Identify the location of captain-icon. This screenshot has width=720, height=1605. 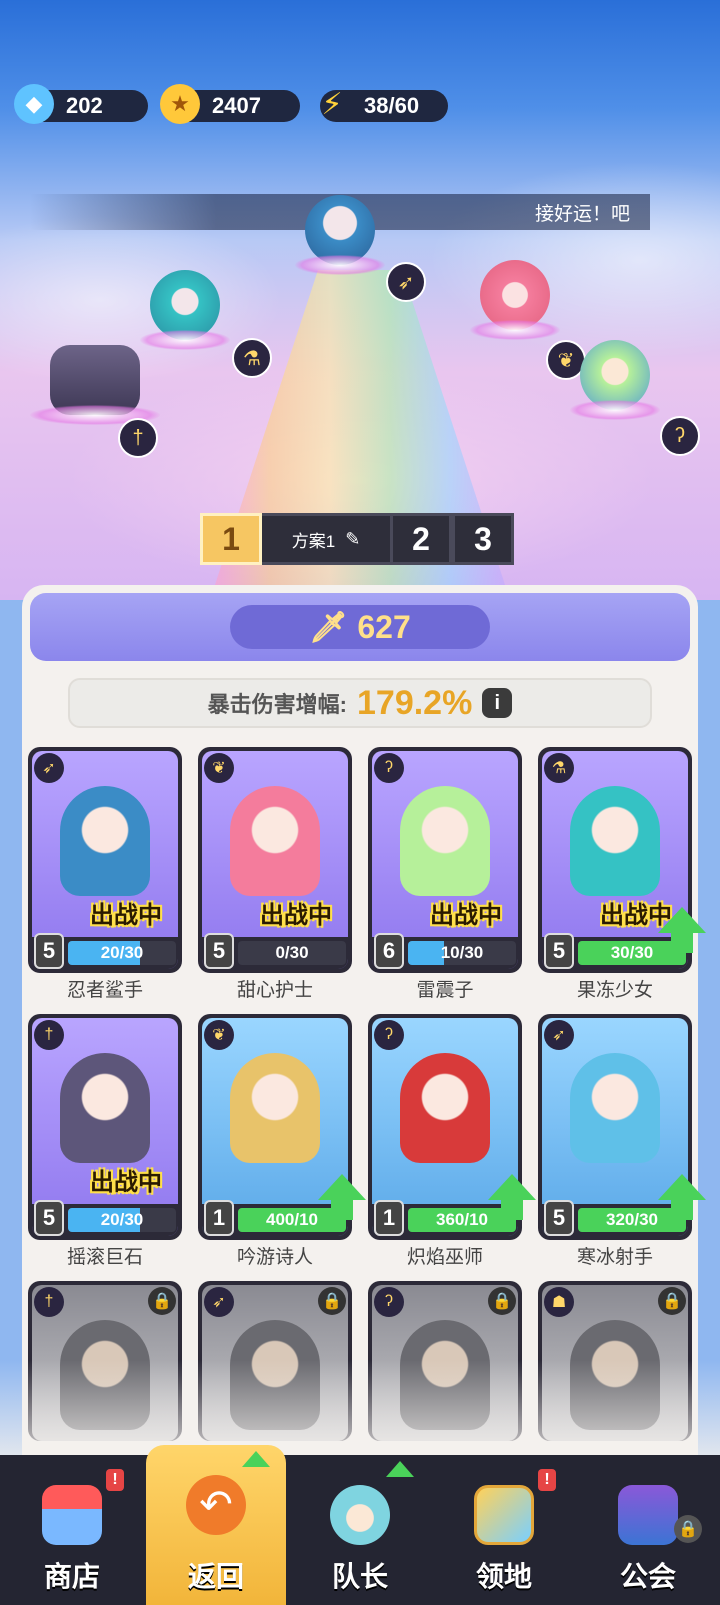
(360, 1515).